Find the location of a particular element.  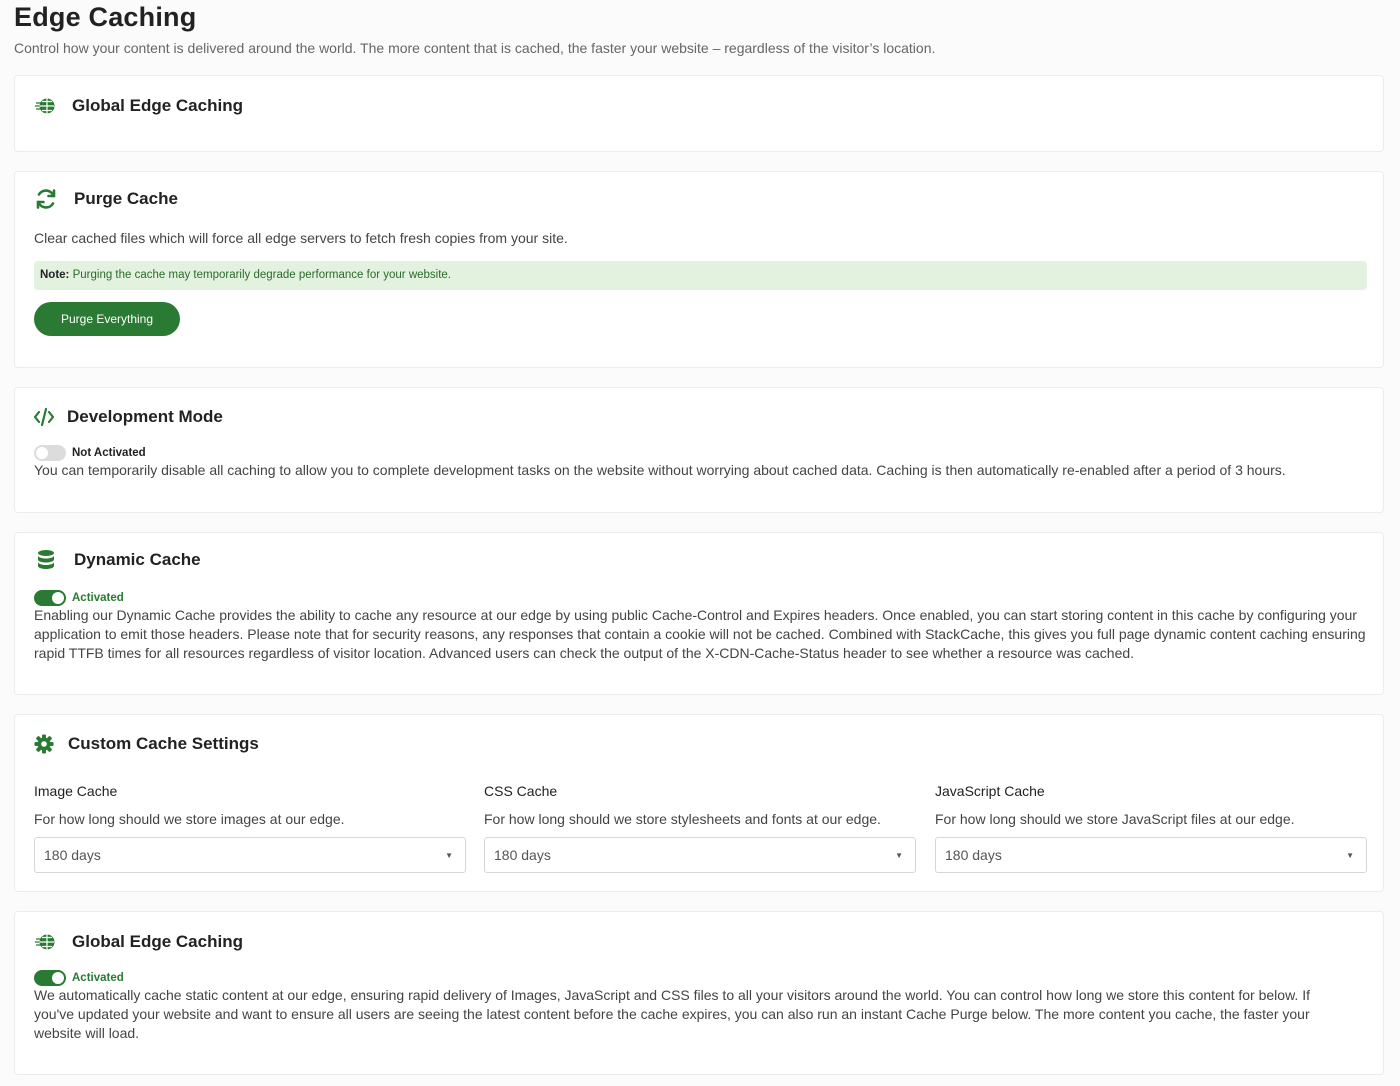

javascript-cache-select: 180 days ▼ is located at coordinates (1151, 855).